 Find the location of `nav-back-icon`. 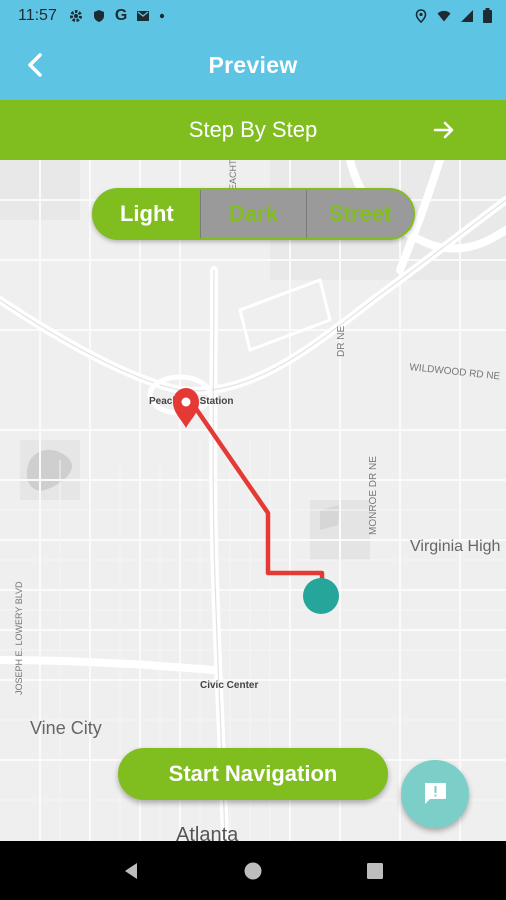

nav-back-icon is located at coordinates (131, 870).